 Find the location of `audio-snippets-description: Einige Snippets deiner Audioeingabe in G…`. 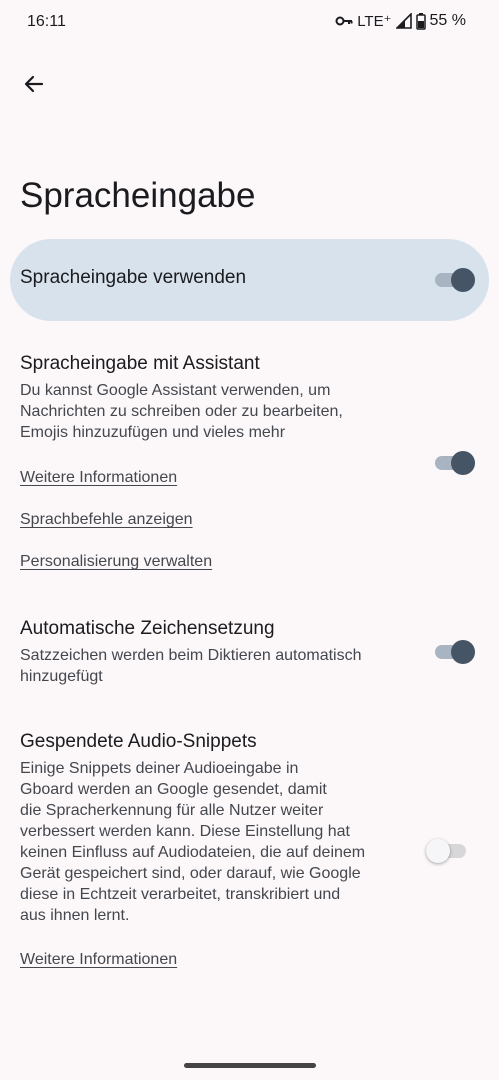

audio-snippets-description: Einige Snippets deiner Audioeingabe in G… is located at coordinates (192, 842).